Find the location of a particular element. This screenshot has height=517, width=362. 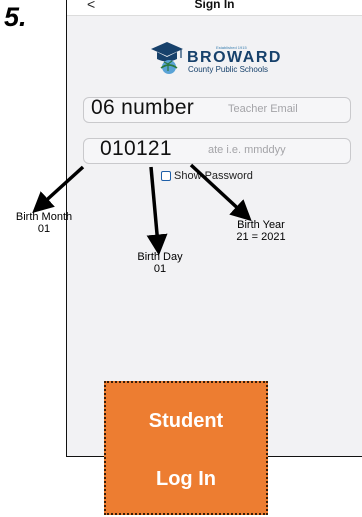

birth-month-arrow is located at coordinates (58, 189).